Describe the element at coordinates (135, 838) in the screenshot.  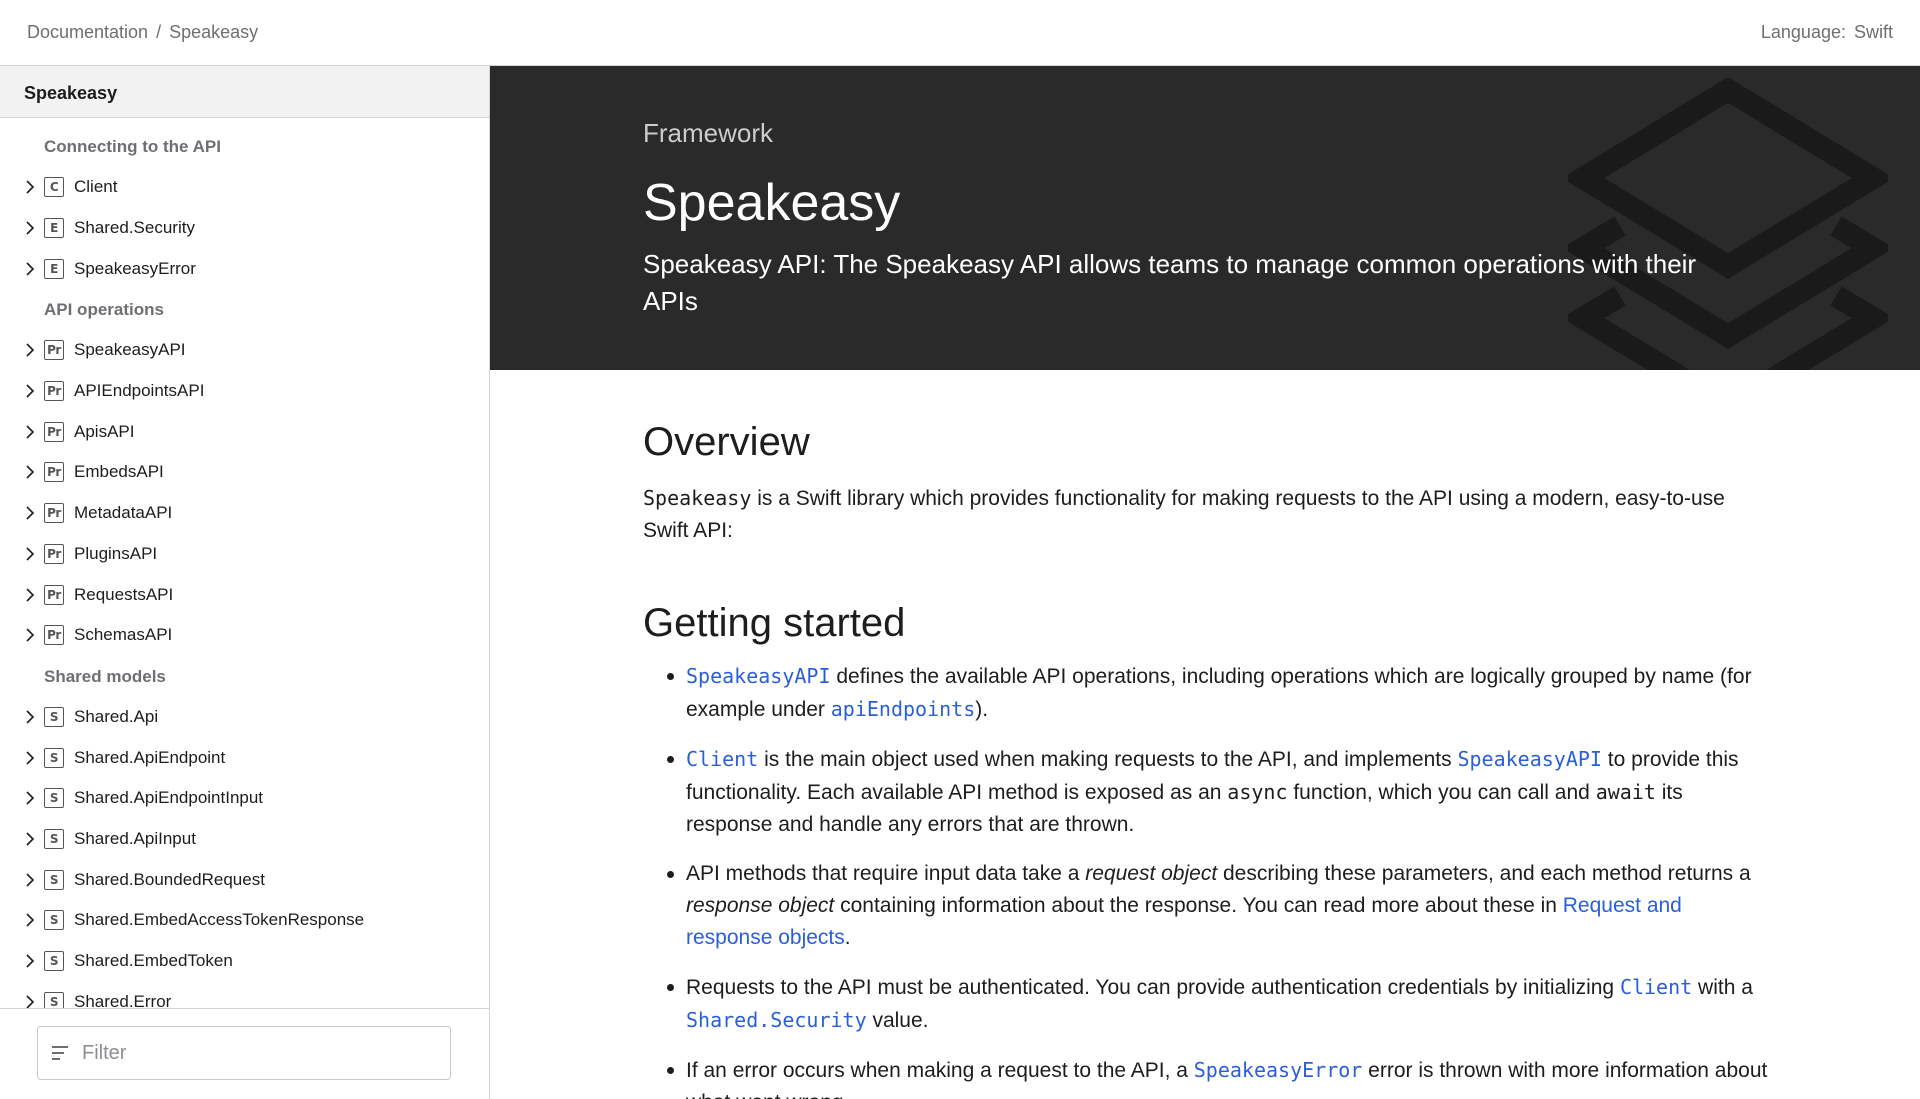
I see `sidebar-item-label: Shared.ApiInput` at that location.